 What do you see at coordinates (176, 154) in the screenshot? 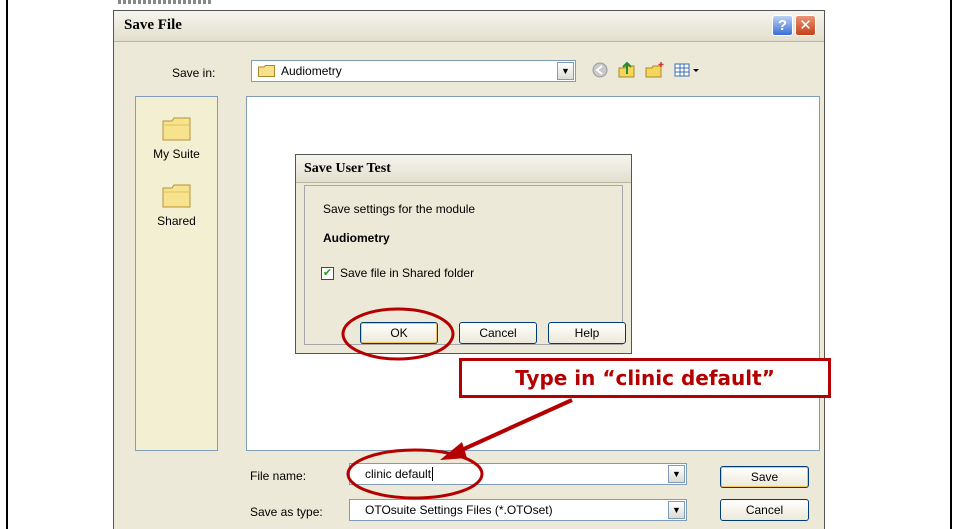
I see `place-label: My Suite` at bounding box center [176, 154].